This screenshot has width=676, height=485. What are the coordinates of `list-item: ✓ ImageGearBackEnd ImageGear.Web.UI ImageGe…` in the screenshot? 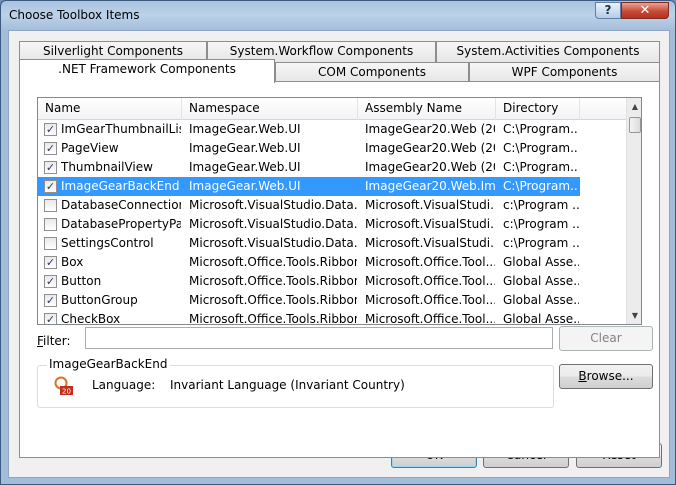 It's located at (309, 186).